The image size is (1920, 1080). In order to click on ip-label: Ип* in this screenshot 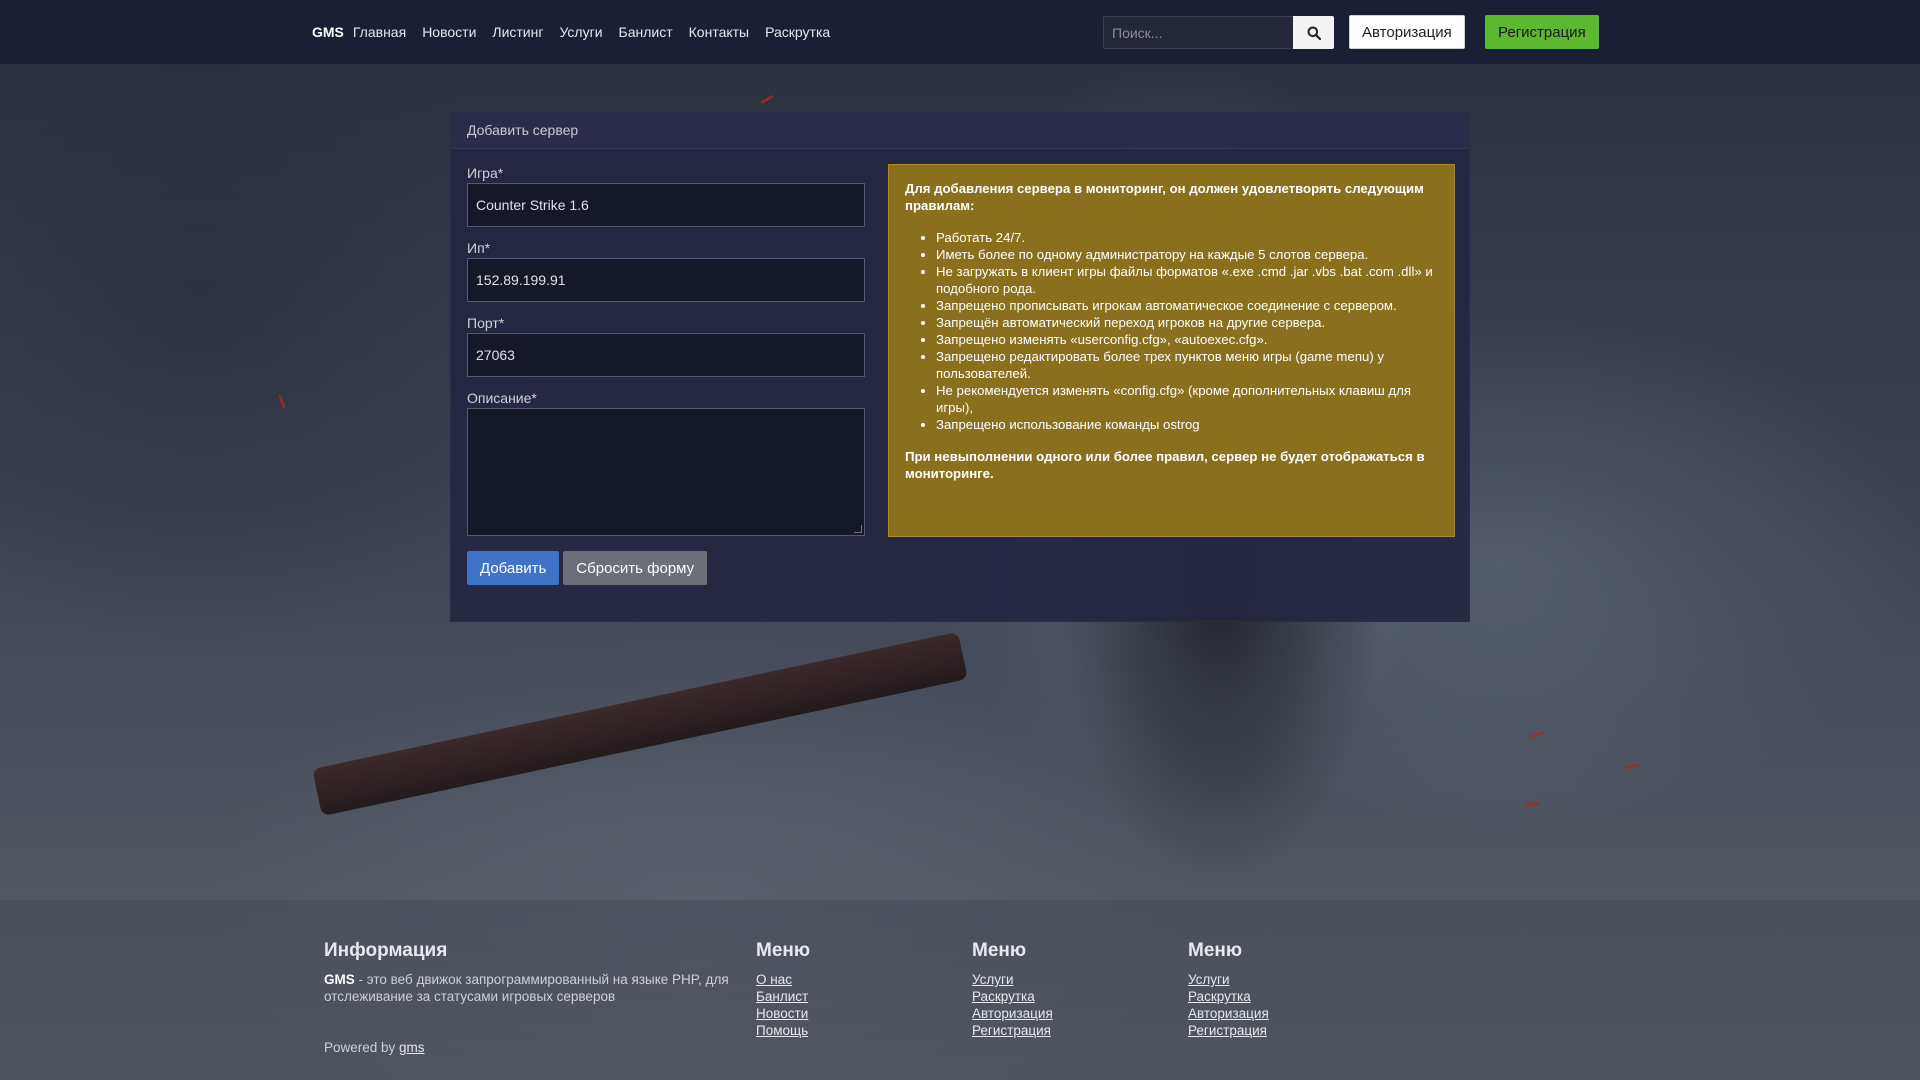, I will do `click(479, 248)`.